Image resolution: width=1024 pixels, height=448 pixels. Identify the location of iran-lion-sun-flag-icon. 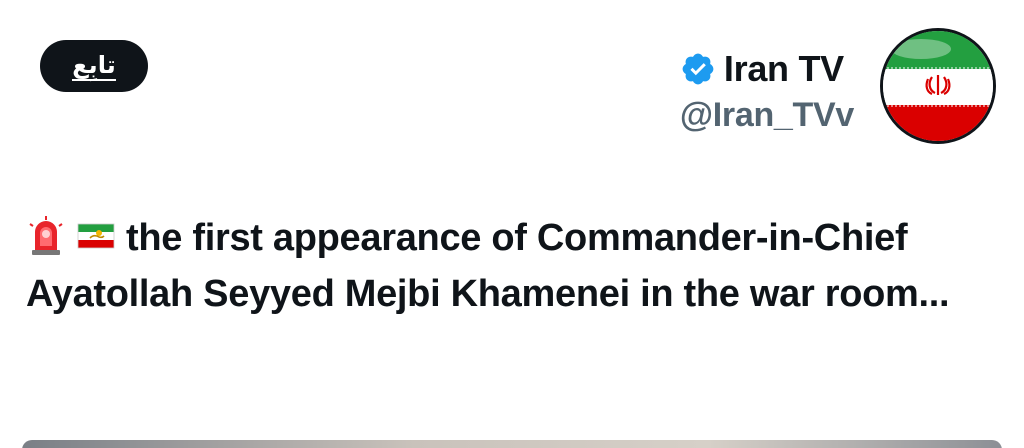
(96, 236).